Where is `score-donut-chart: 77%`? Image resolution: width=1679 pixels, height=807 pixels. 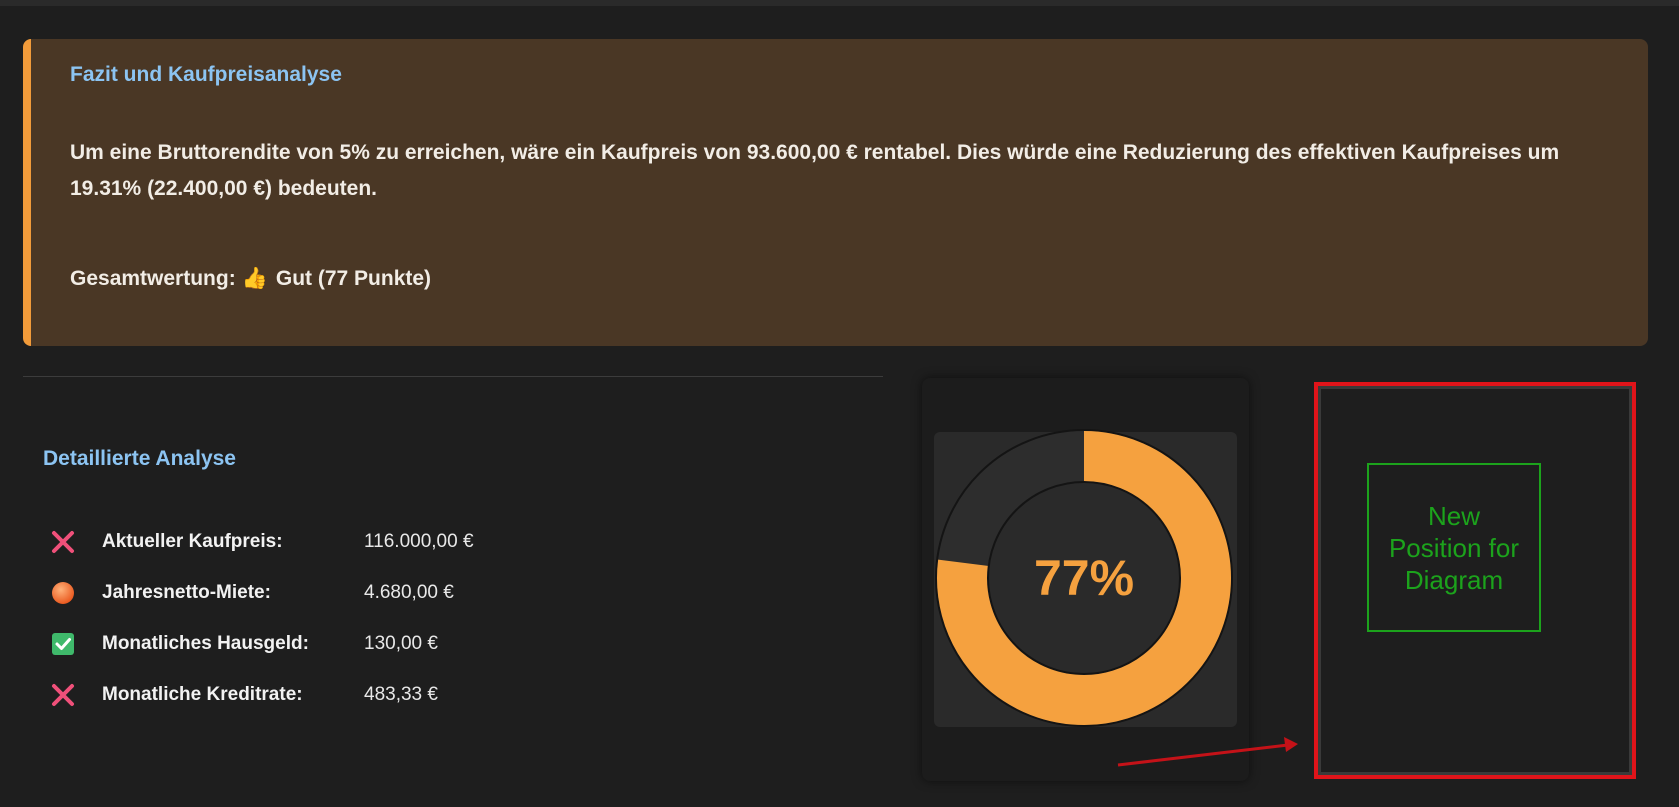 score-donut-chart: 77% is located at coordinates (1085, 578).